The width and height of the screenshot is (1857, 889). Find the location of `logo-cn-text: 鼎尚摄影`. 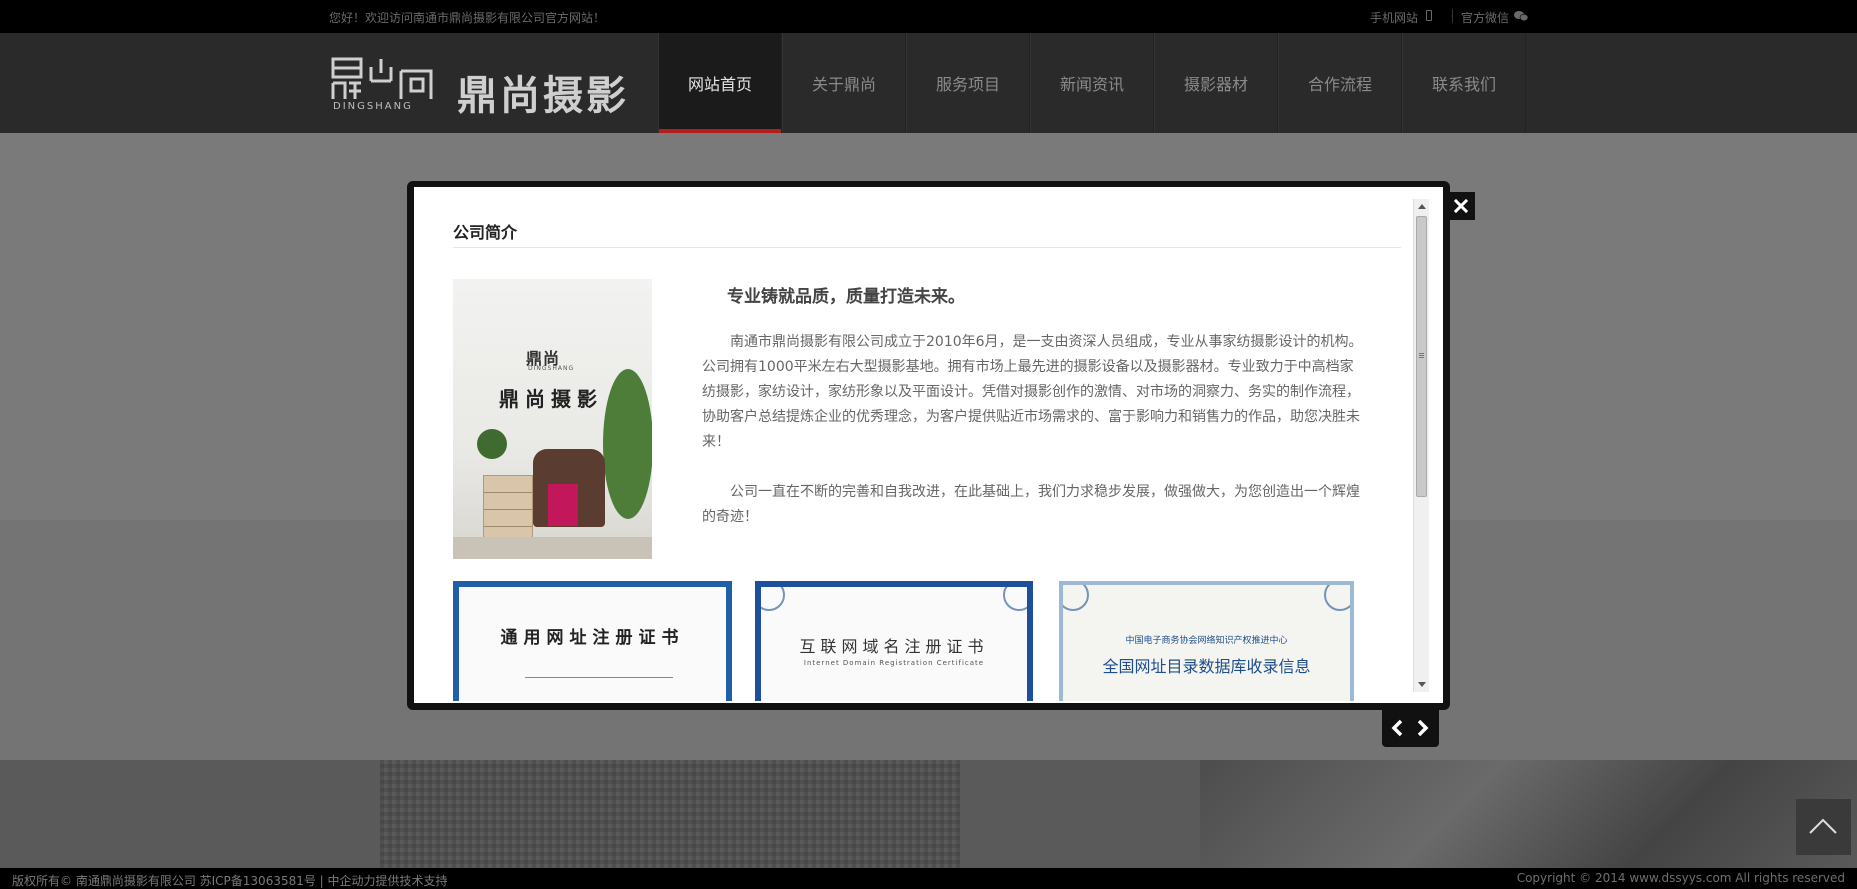

logo-cn-text: 鼎尚摄影 is located at coordinates (543, 96).